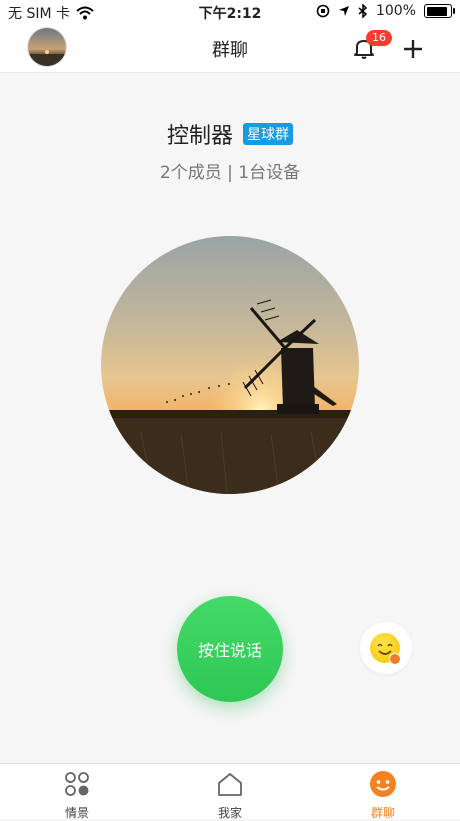  I want to click on notification-badge: 16, so click(379, 38).